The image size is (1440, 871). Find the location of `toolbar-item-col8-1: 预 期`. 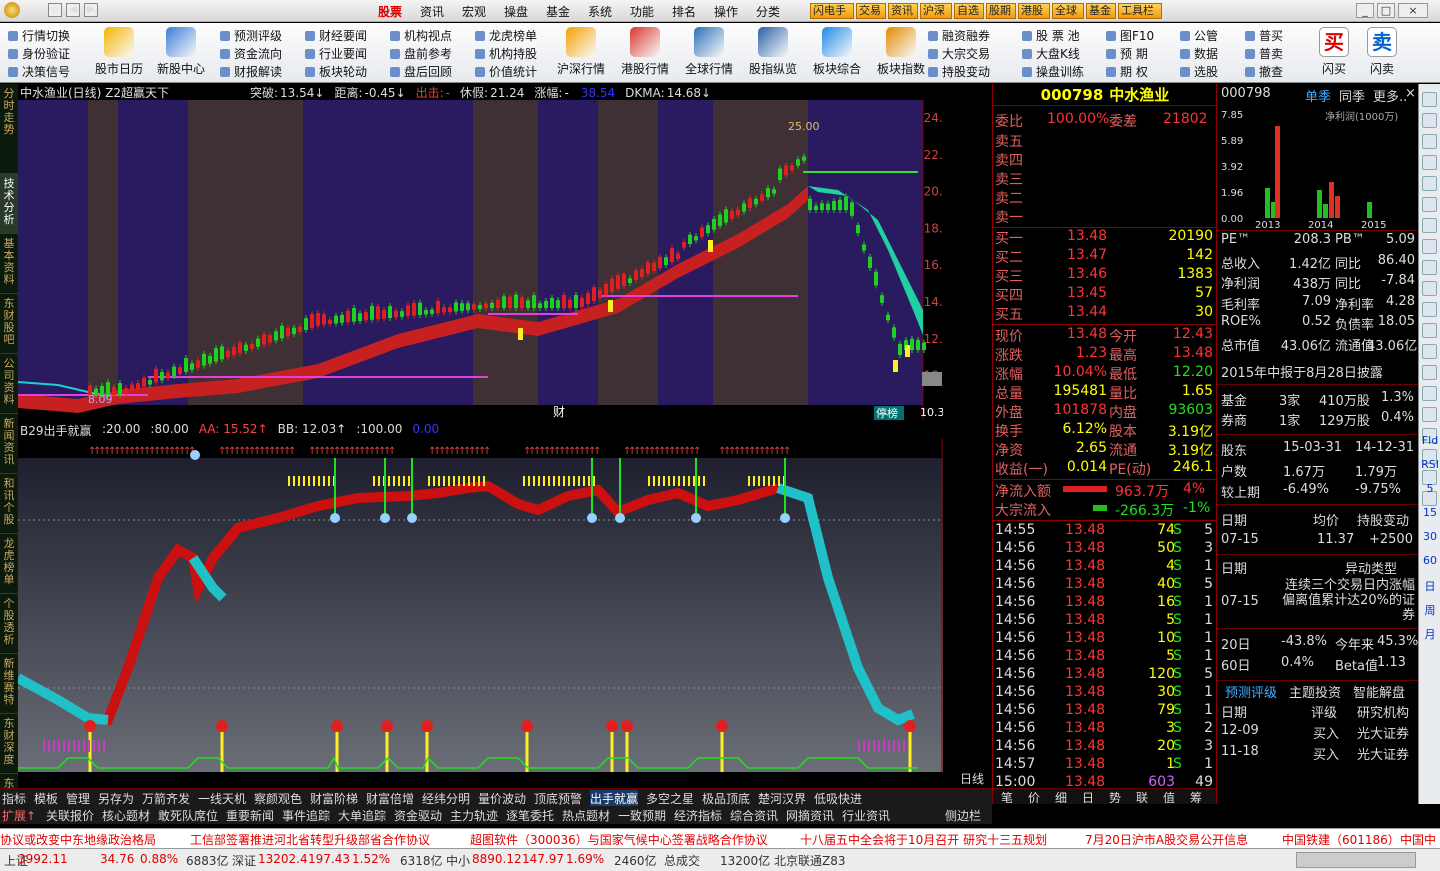

toolbar-item-col8-1: 预 期 is located at coordinates (1127, 53).